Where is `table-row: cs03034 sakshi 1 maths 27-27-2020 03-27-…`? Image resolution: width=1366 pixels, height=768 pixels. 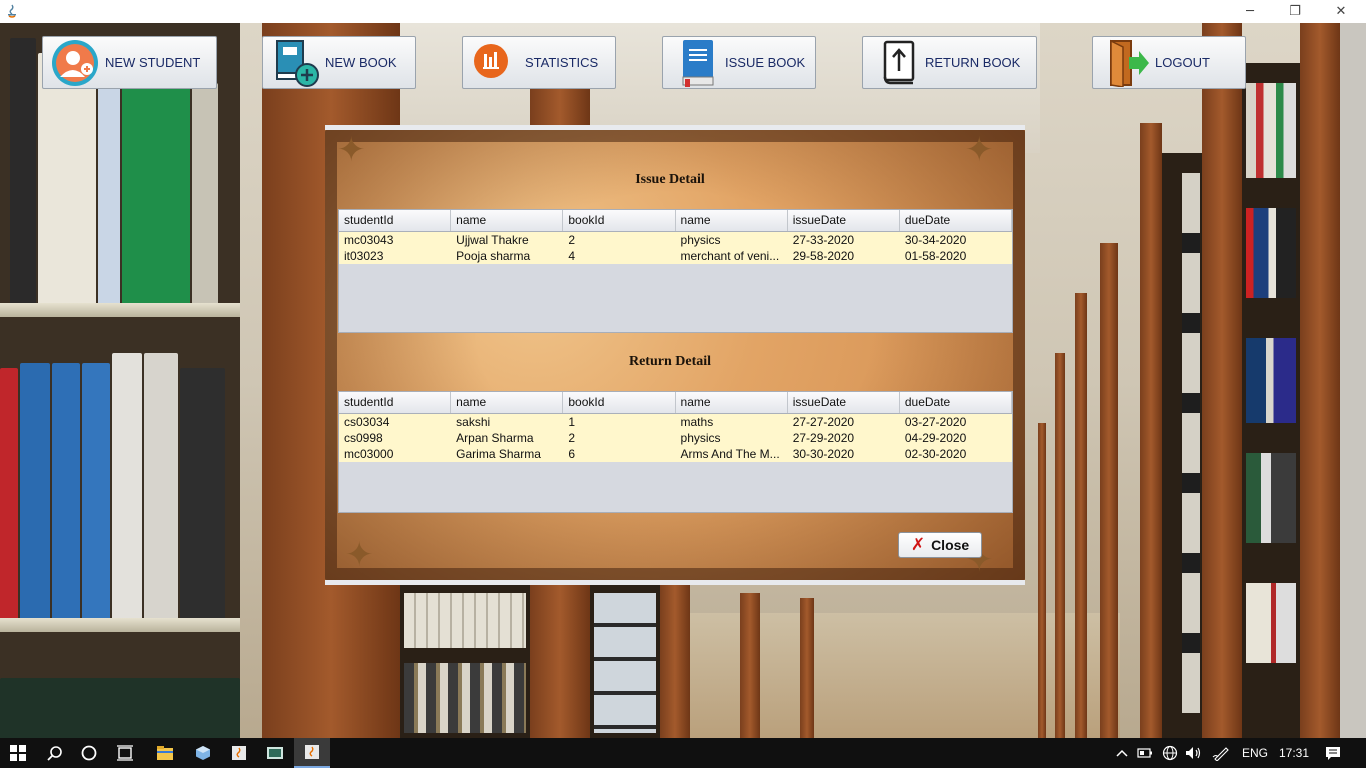
table-row: cs03034 sakshi 1 maths 27-27-2020 03-27-… is located at coordinates (675, 422).